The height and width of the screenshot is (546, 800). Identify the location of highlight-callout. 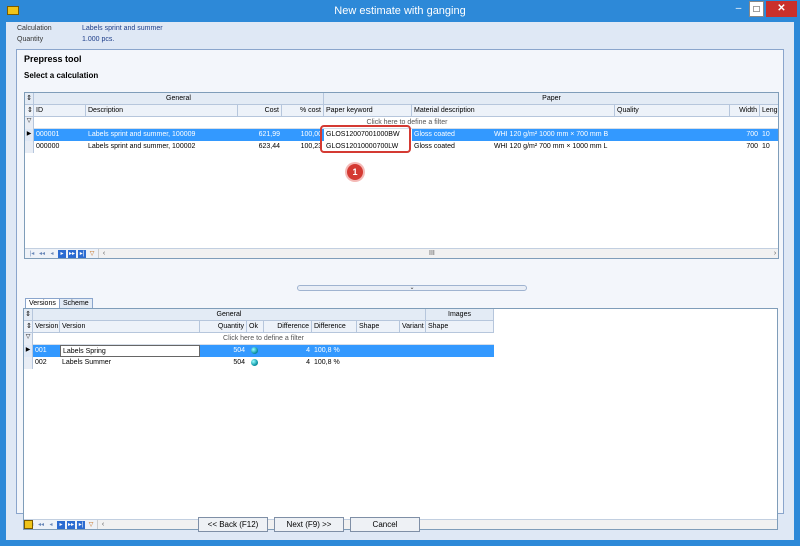
(365, 139).